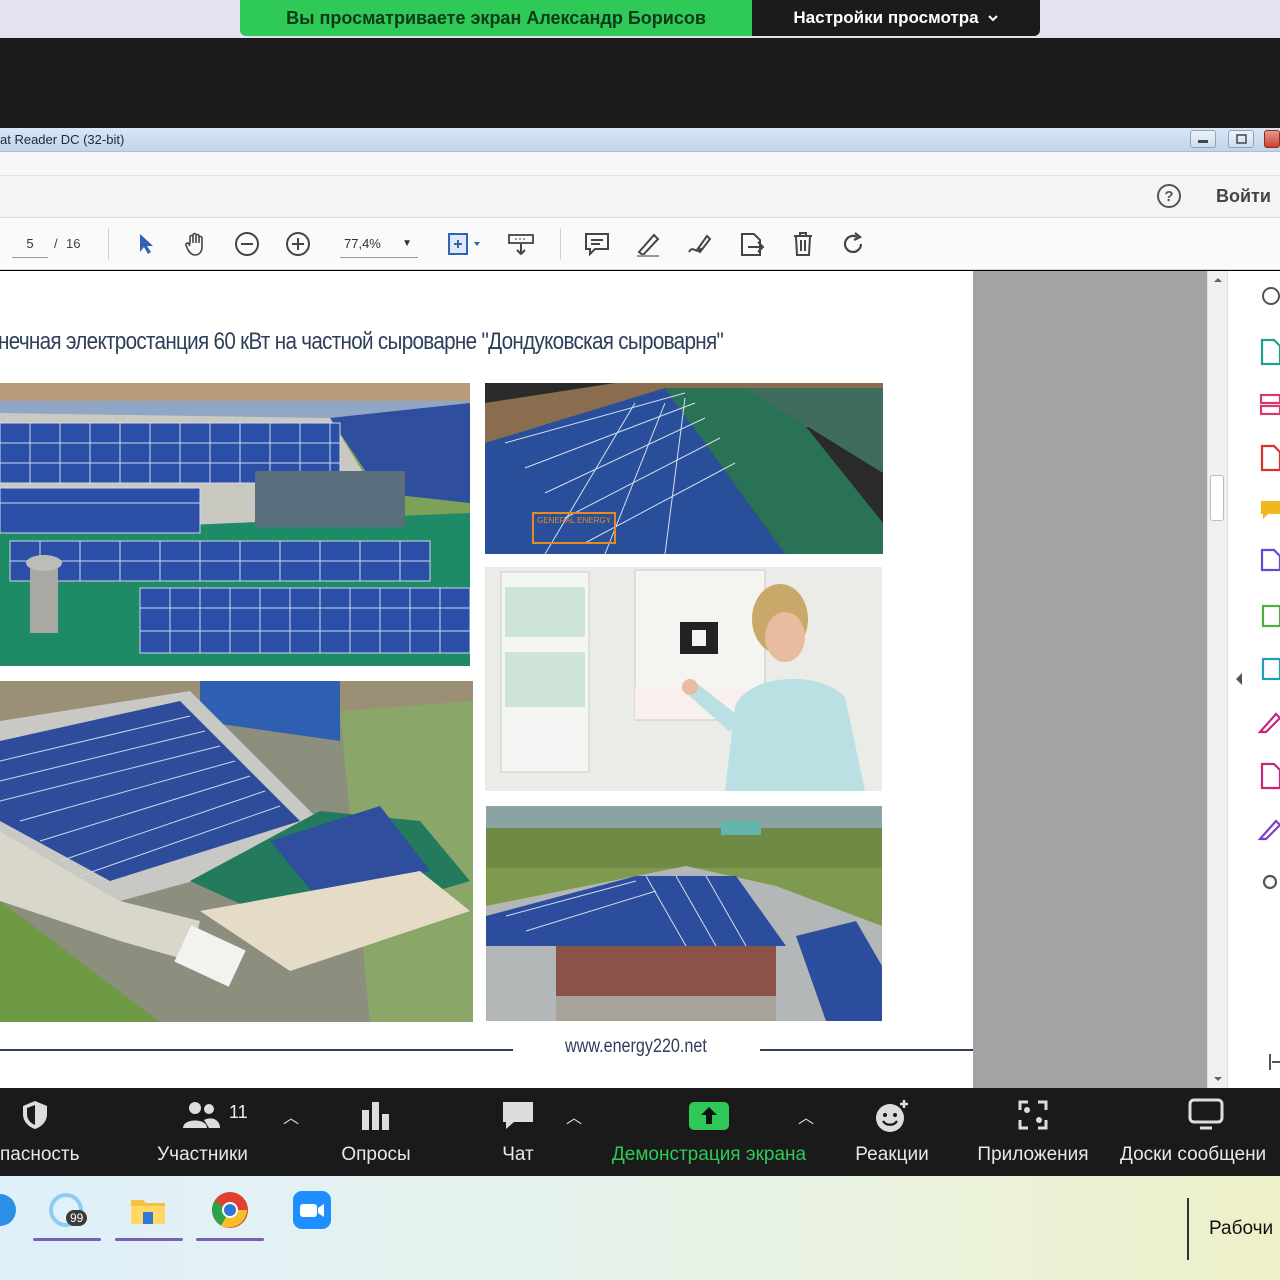 The width and height of the screenshot is (1280, 1280). I want to click on close-button, so click(1272, 139).